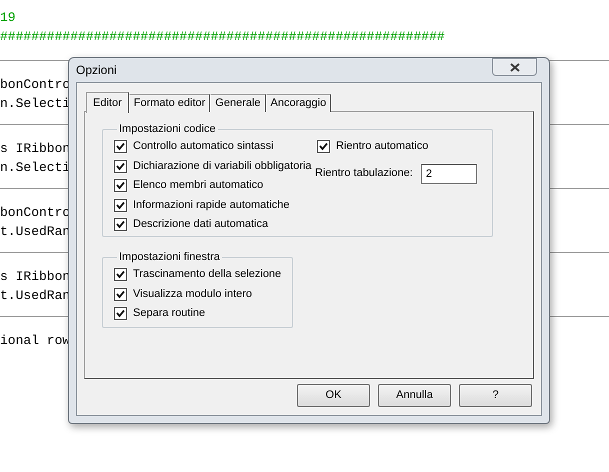 This screenshot has height=472, width=609. What do you see at coordinates (211, 205) in the screenshot?
I see `checkbox-label: Informazioni rapide automatiche` at bounding box center [211, 205].